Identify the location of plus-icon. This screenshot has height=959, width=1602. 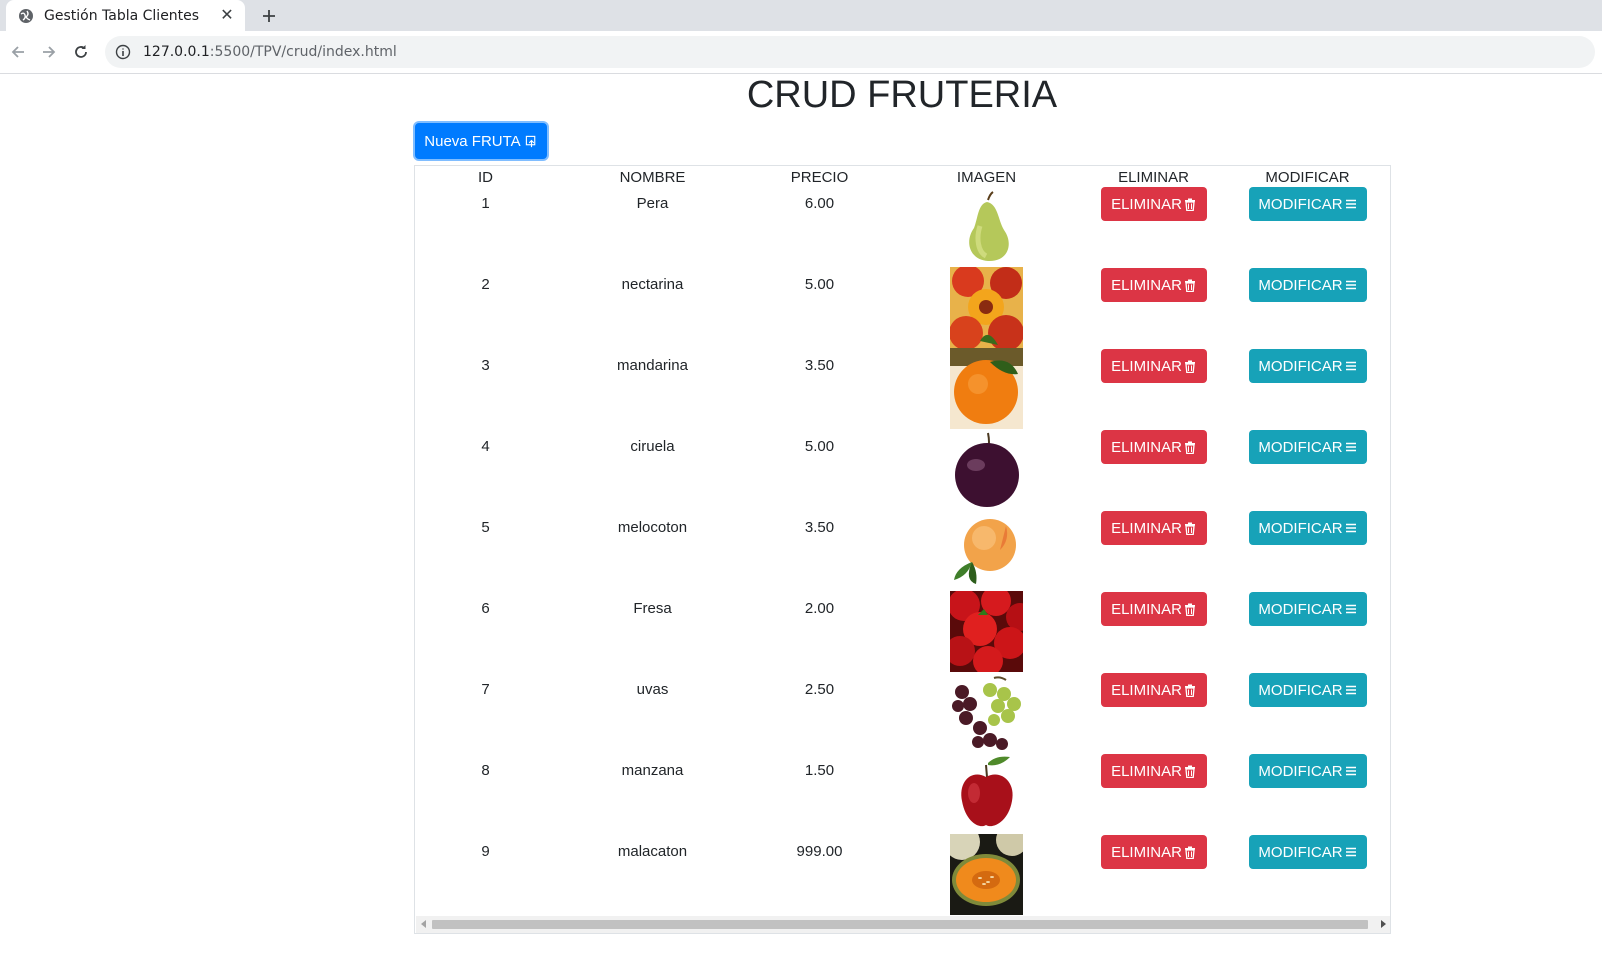
(269, 16).